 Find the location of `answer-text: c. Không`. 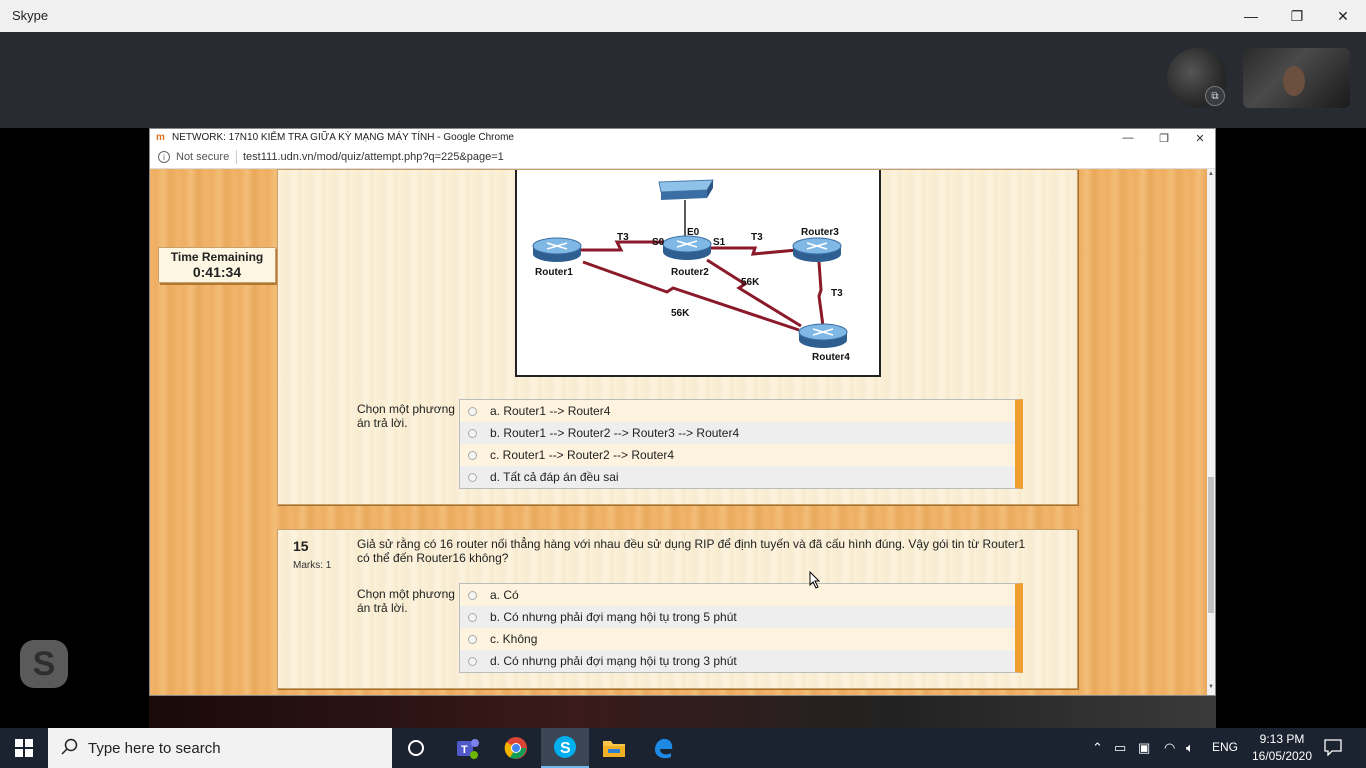

answer-text: c. Không is located at coordinates (514, 639).